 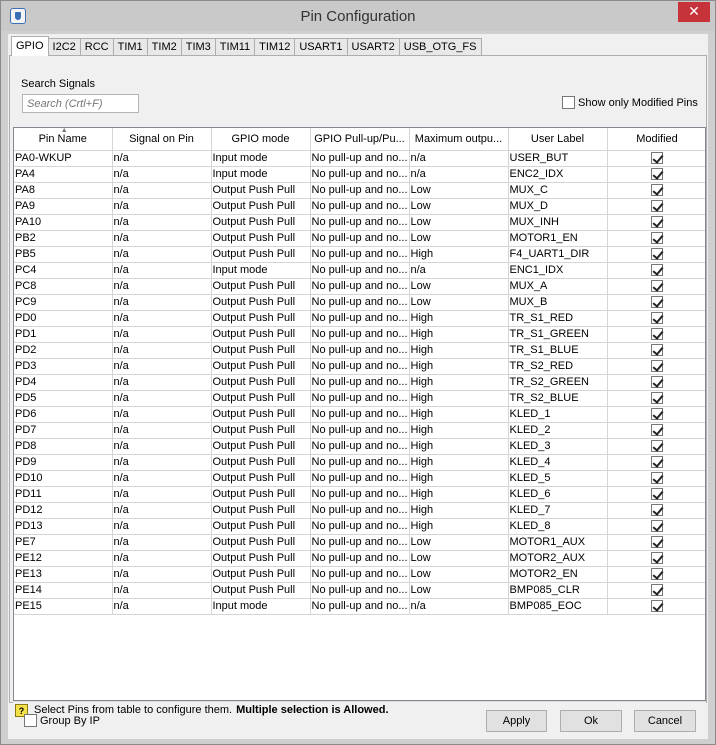 I want to click on table-cell: PA10, so click(x=63, y=222).